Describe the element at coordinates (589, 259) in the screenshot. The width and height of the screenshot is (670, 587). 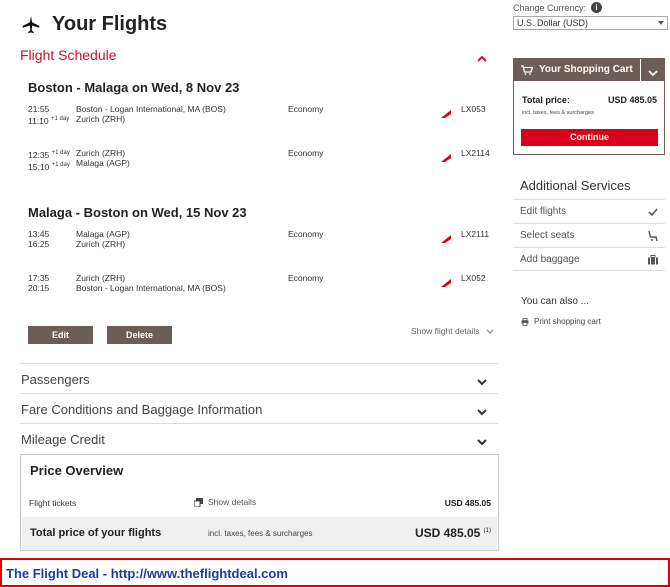
I see `service-add-baggage: Add baggage` at that location.